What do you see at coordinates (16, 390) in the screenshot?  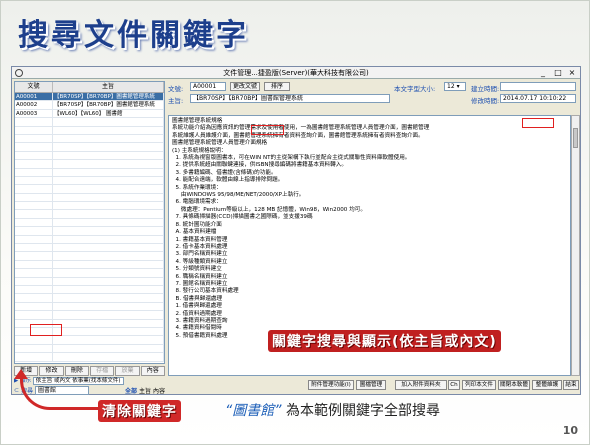 I see `clear-search-icon: ⊂` at bounding box center [16, 390].